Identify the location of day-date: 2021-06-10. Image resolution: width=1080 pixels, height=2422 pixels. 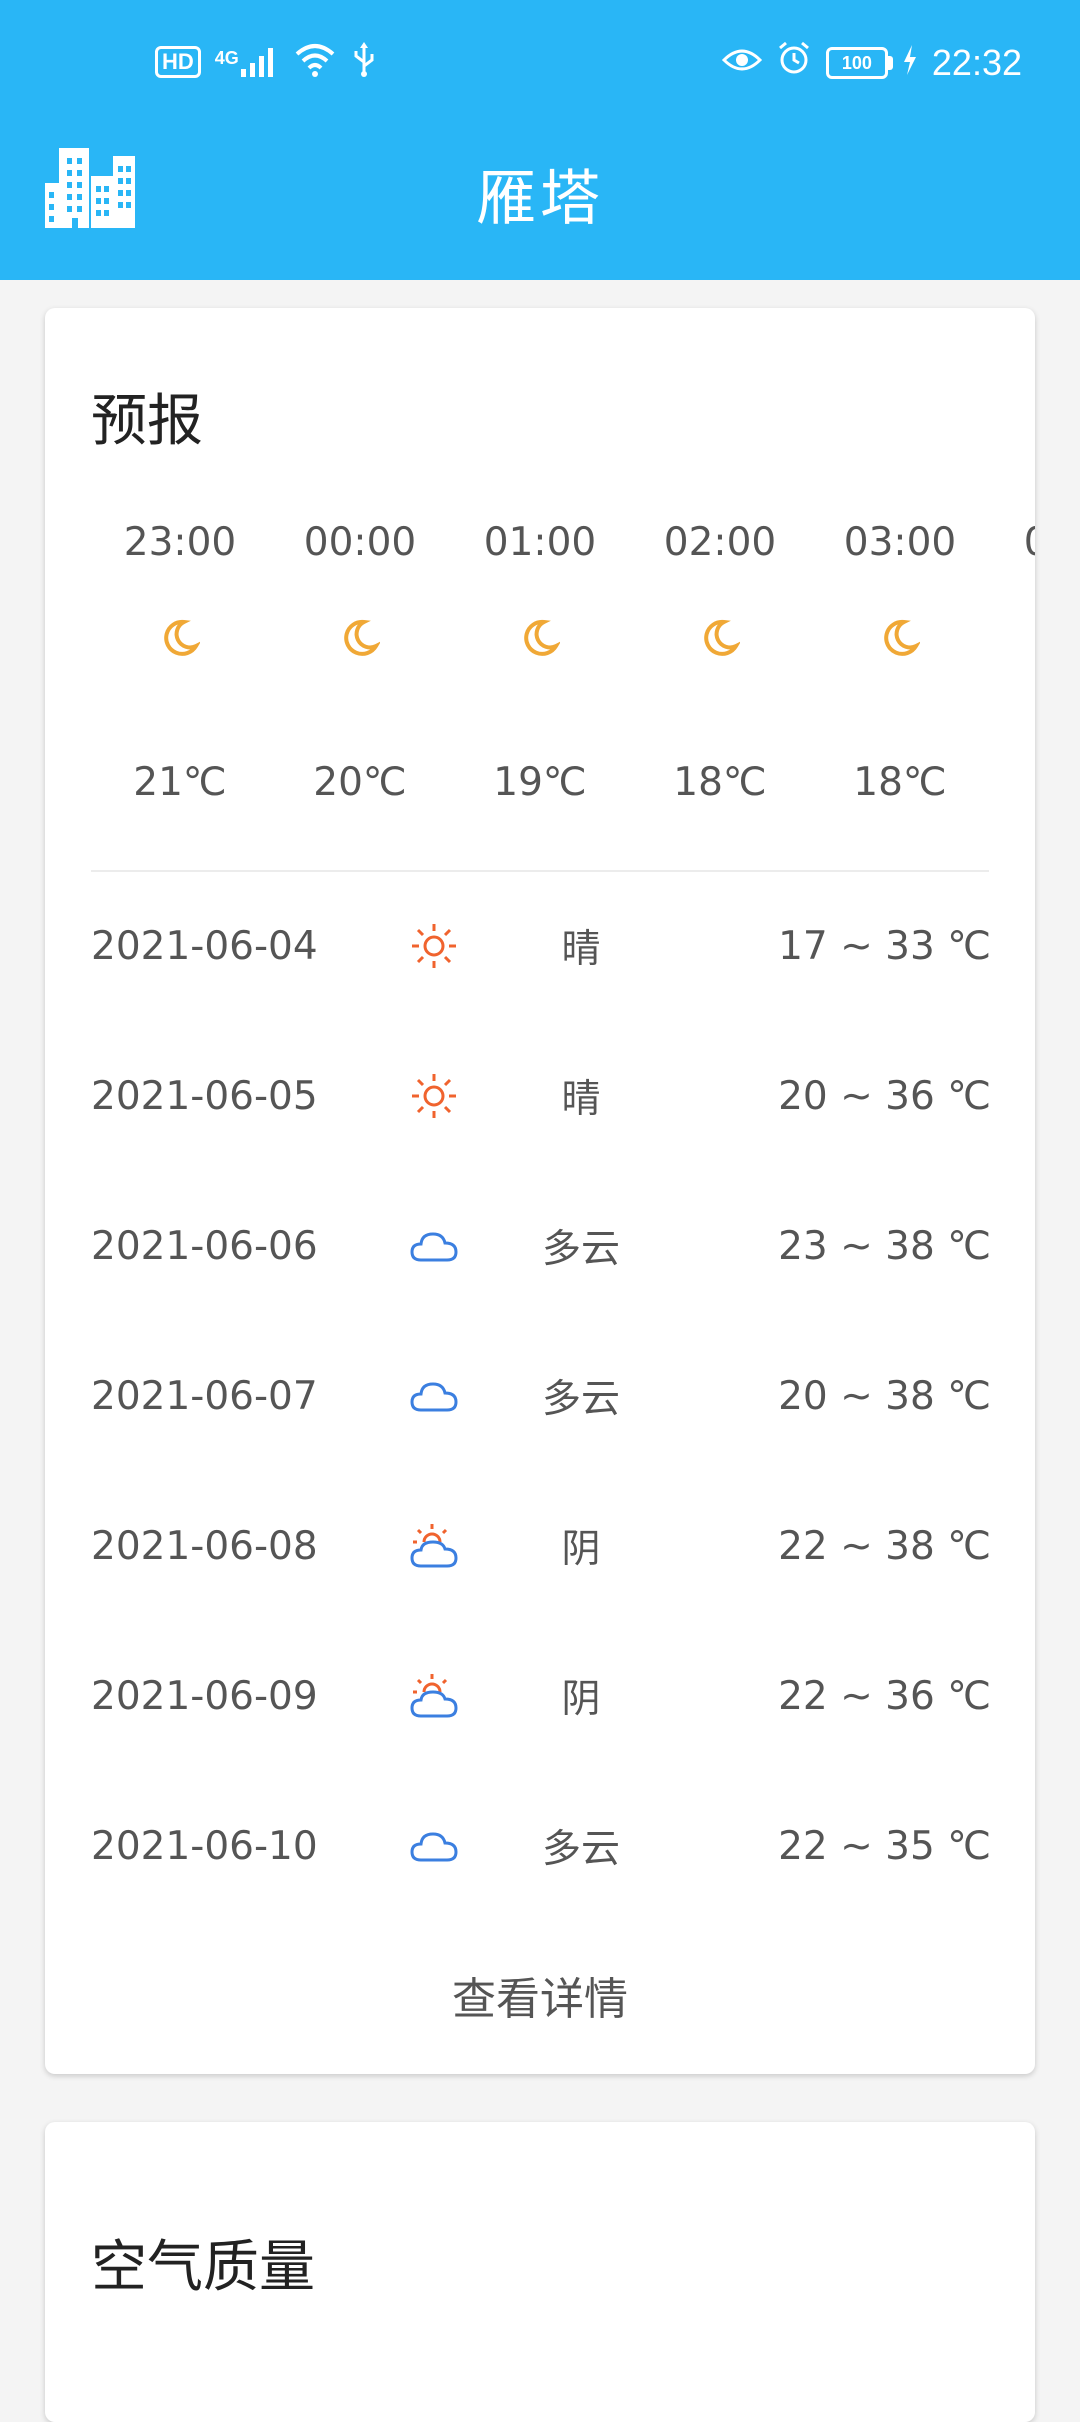
(204, 1846).